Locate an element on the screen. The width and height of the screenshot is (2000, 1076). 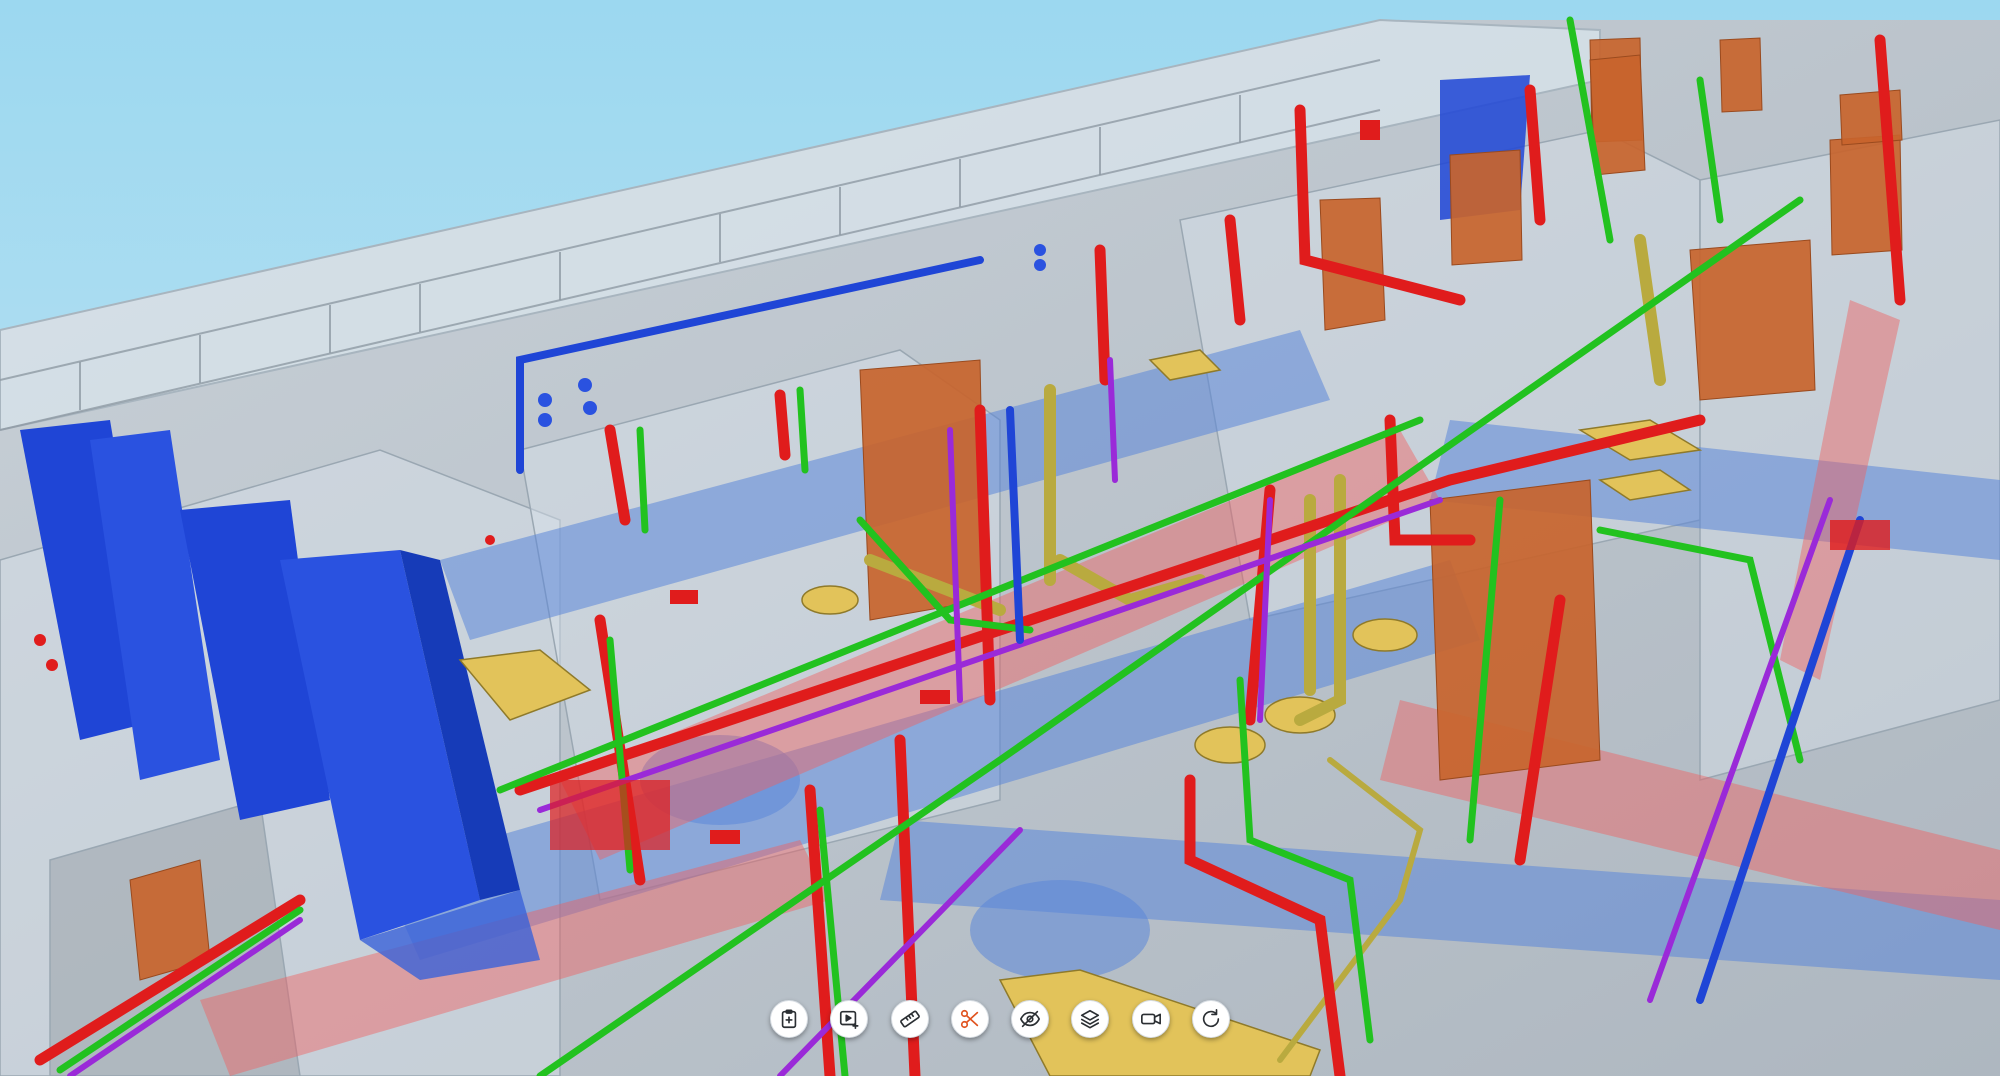
reset-view-button is located at coordinates (1210, 1019).